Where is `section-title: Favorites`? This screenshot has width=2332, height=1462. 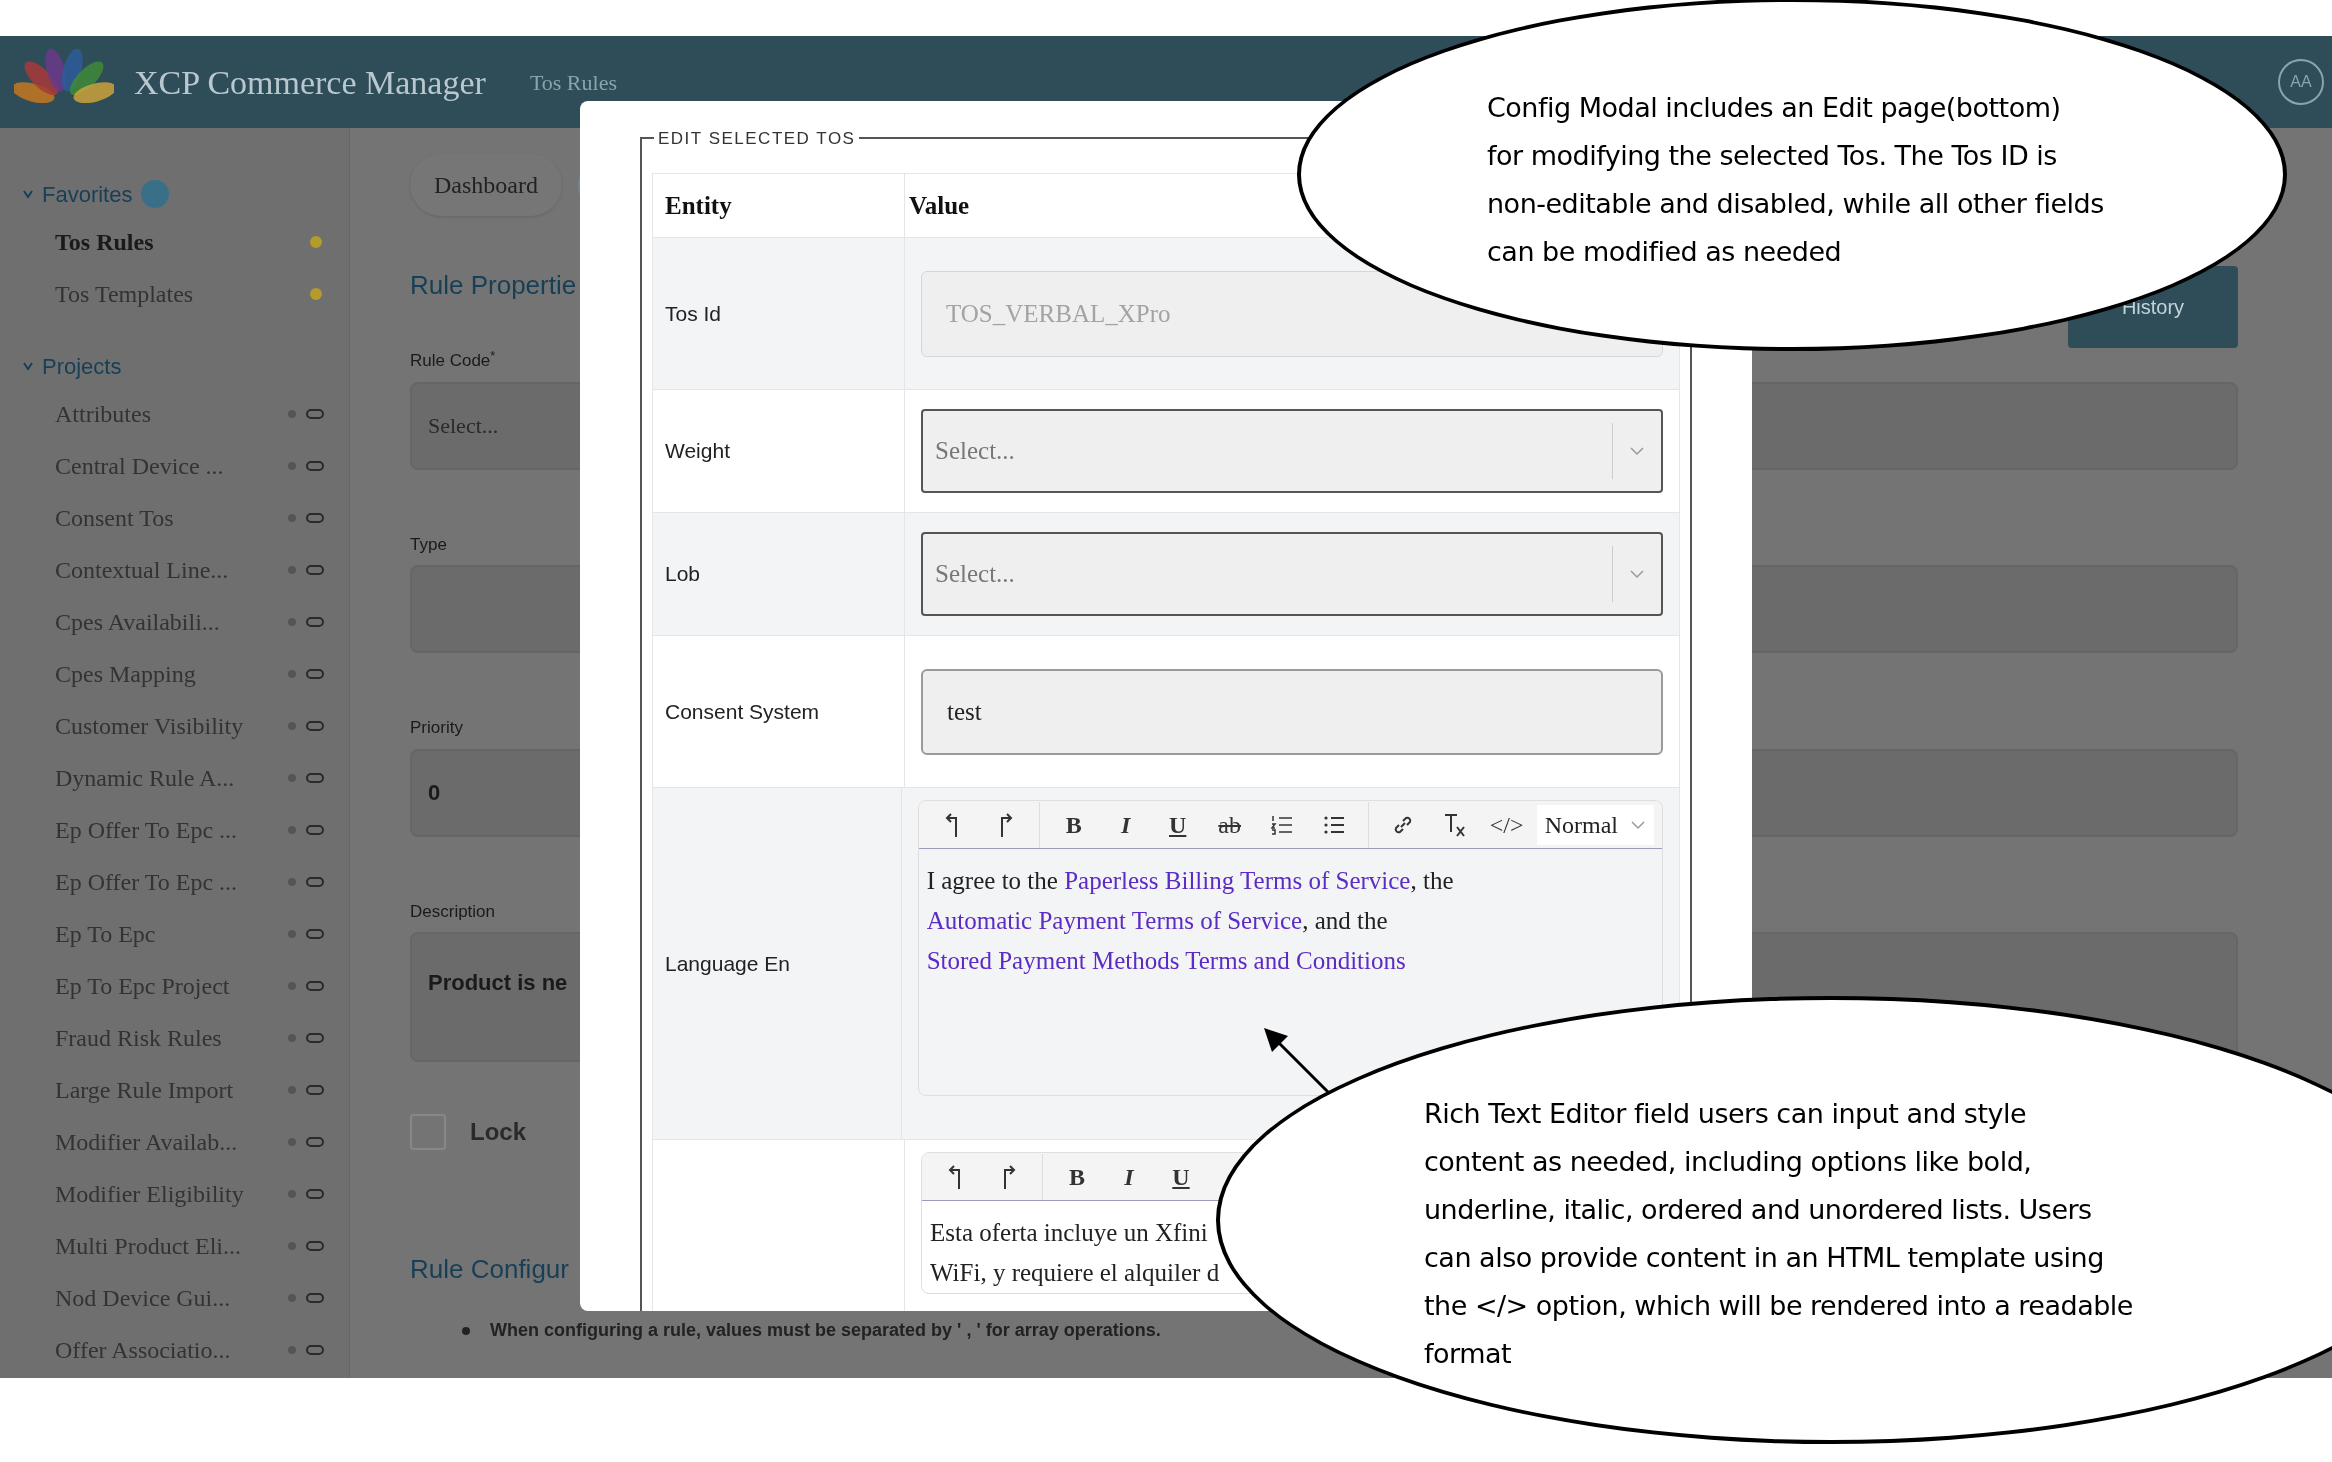
section-title: Favorites is located at coordinates (87, 194).